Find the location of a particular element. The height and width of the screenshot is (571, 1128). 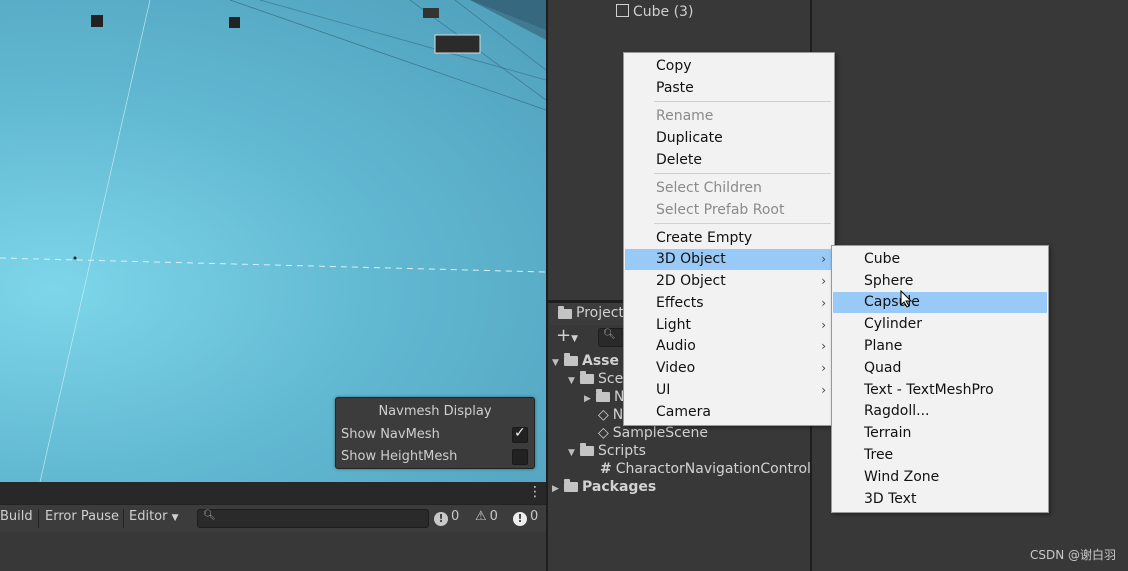

menu-item-camera: Camera is located at coordinates (729, 412).